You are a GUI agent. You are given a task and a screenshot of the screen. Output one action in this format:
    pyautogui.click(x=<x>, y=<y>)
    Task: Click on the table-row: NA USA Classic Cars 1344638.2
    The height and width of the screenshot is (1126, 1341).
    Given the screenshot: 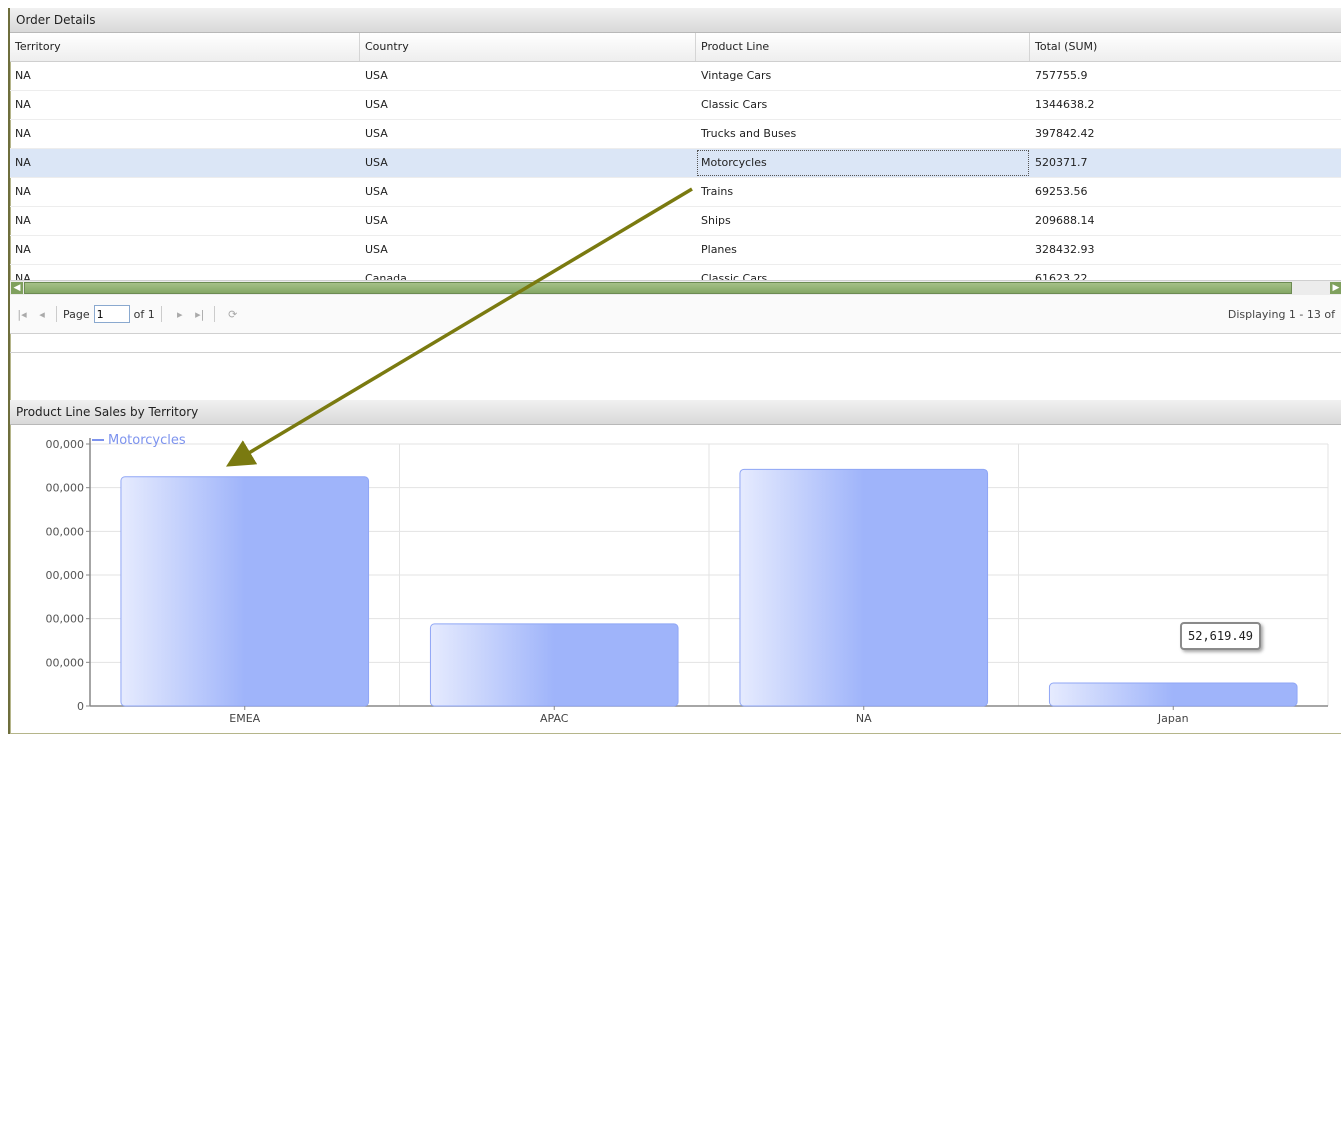 What is the action you would take?
    pyautogui.click(x=675, y=105)
    